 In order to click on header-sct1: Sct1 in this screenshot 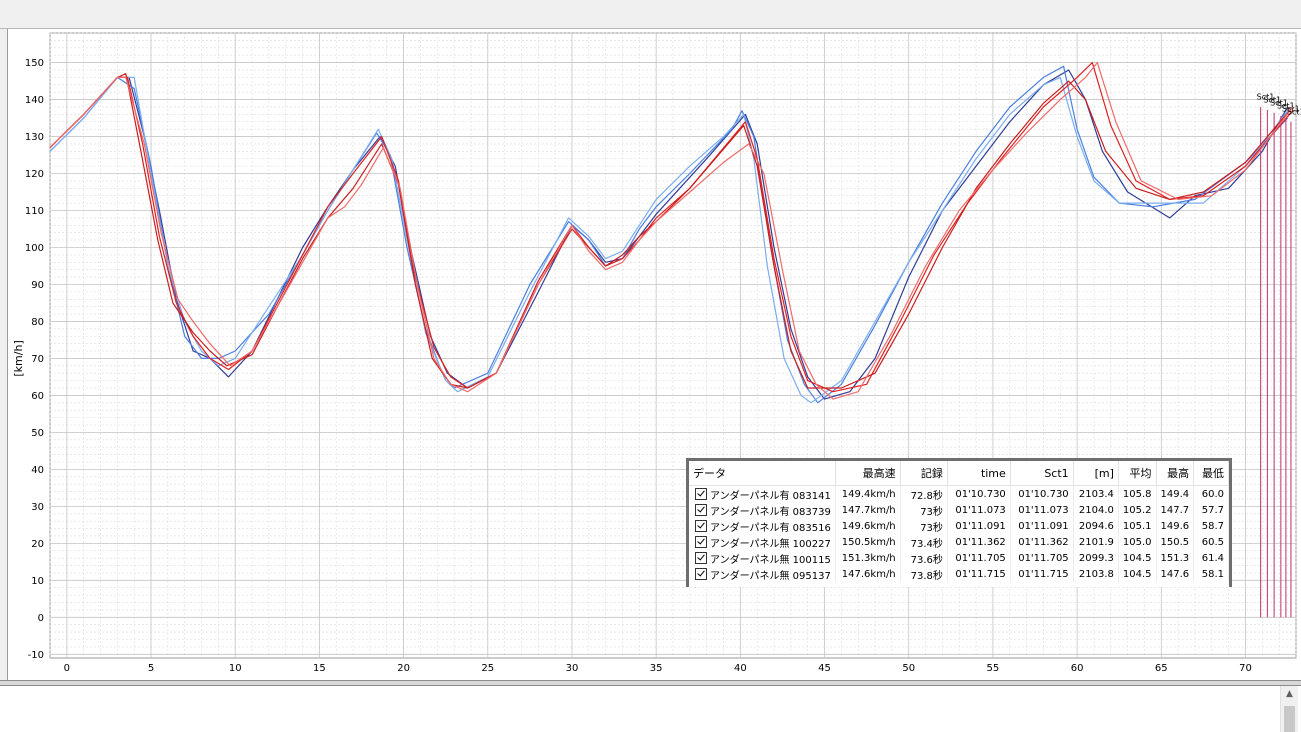, I will do `click(1042, 473)`.